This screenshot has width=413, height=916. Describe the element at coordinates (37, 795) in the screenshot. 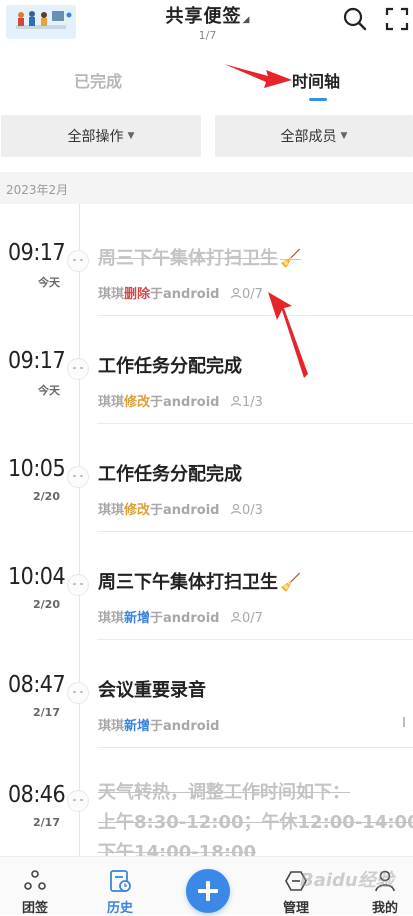

I see `entry-time: 08:46` at that location.